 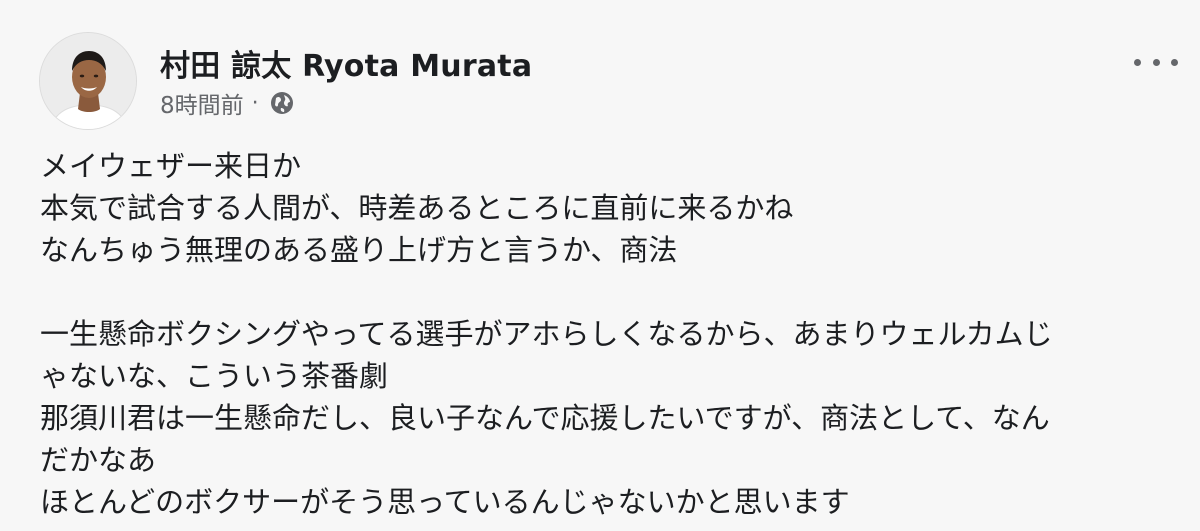 I want to click on post-text-line: だかなあ, so click(x=98, y=460).